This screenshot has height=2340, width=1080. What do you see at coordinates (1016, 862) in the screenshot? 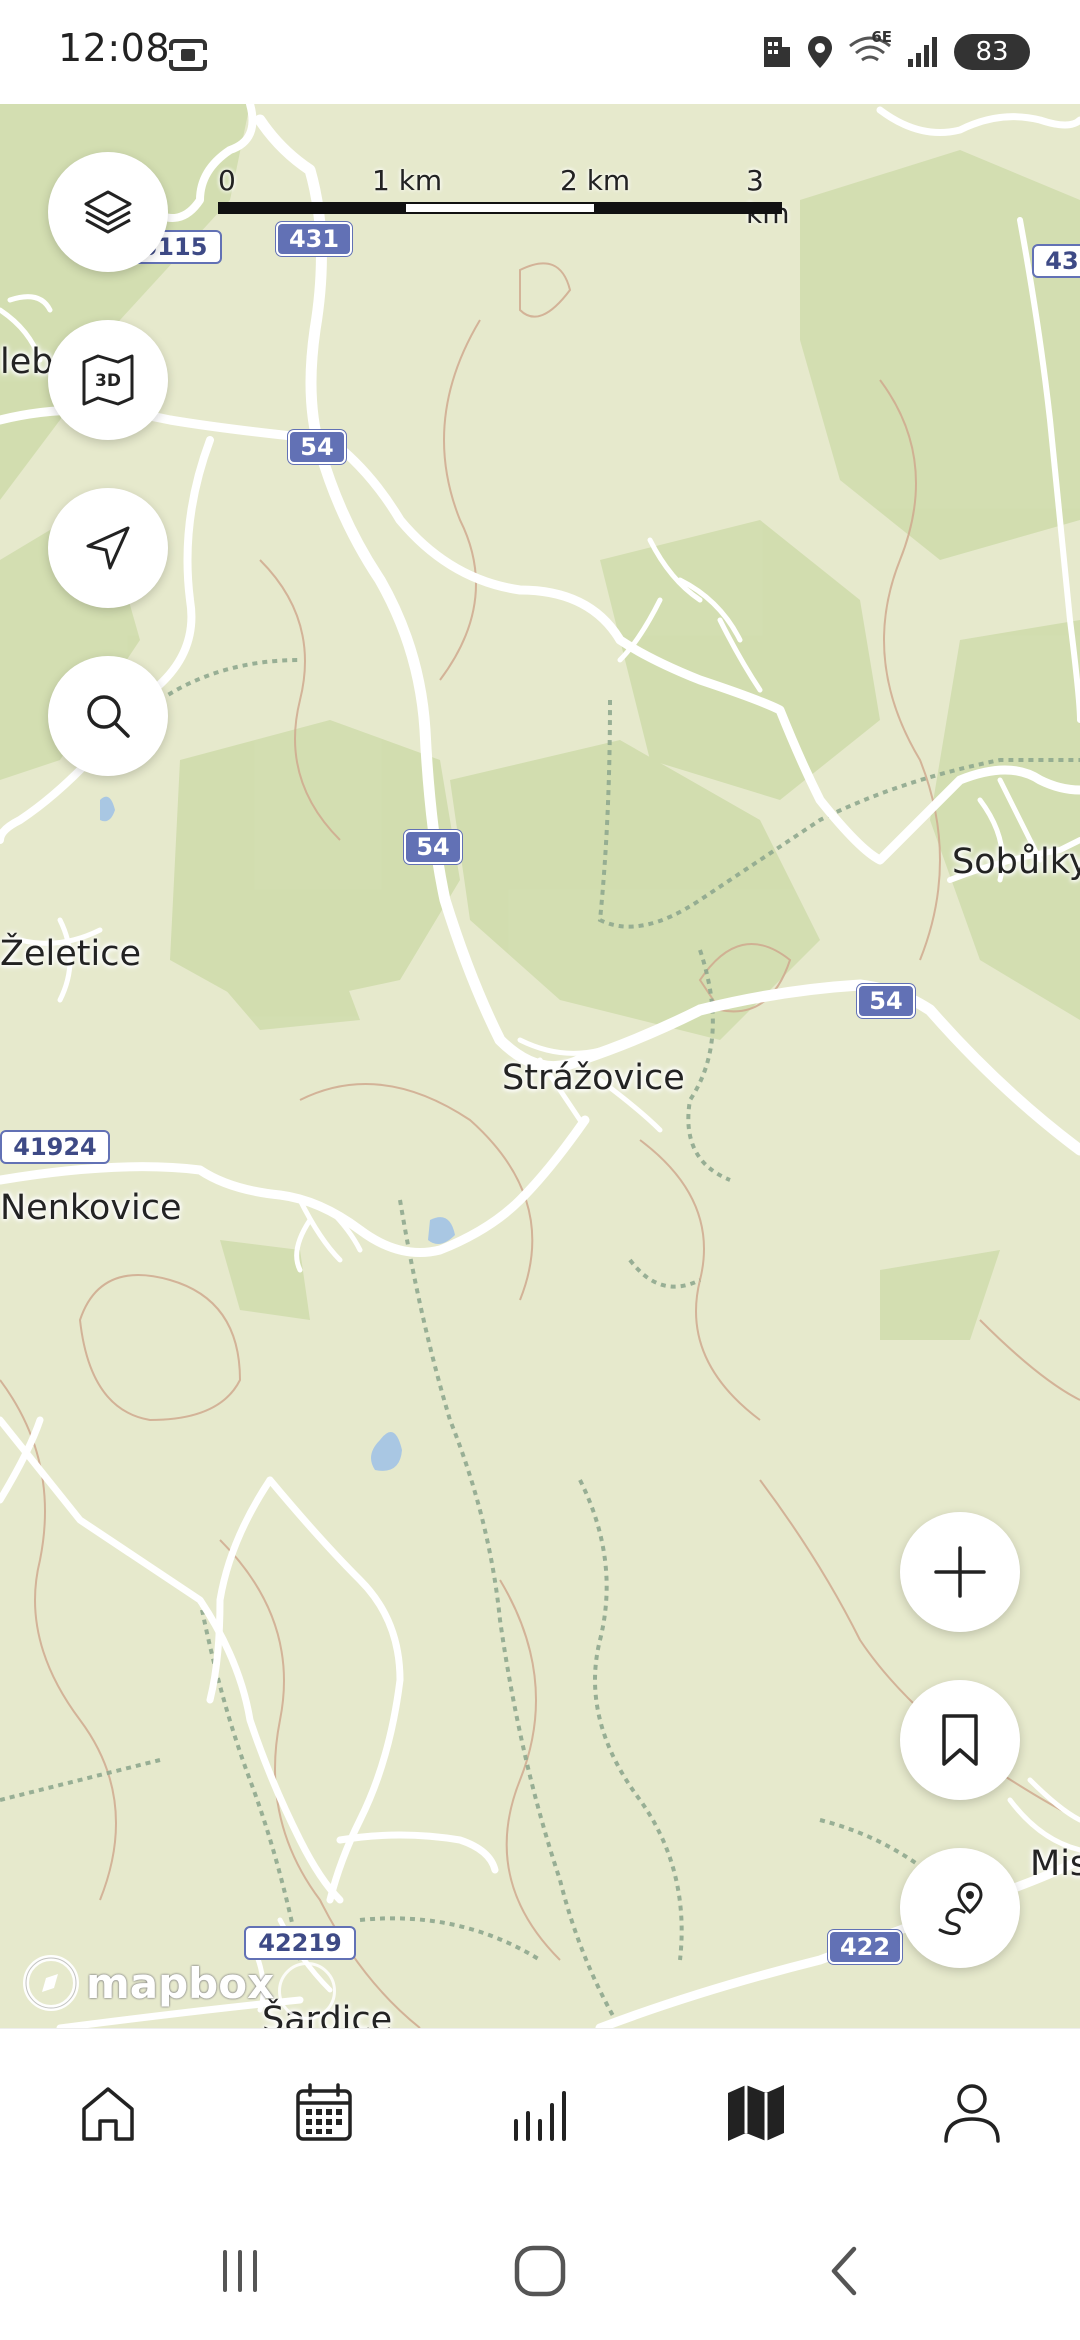
I see `place-label-sobulky: Sobůlky` at bounding box center [1016, 862].